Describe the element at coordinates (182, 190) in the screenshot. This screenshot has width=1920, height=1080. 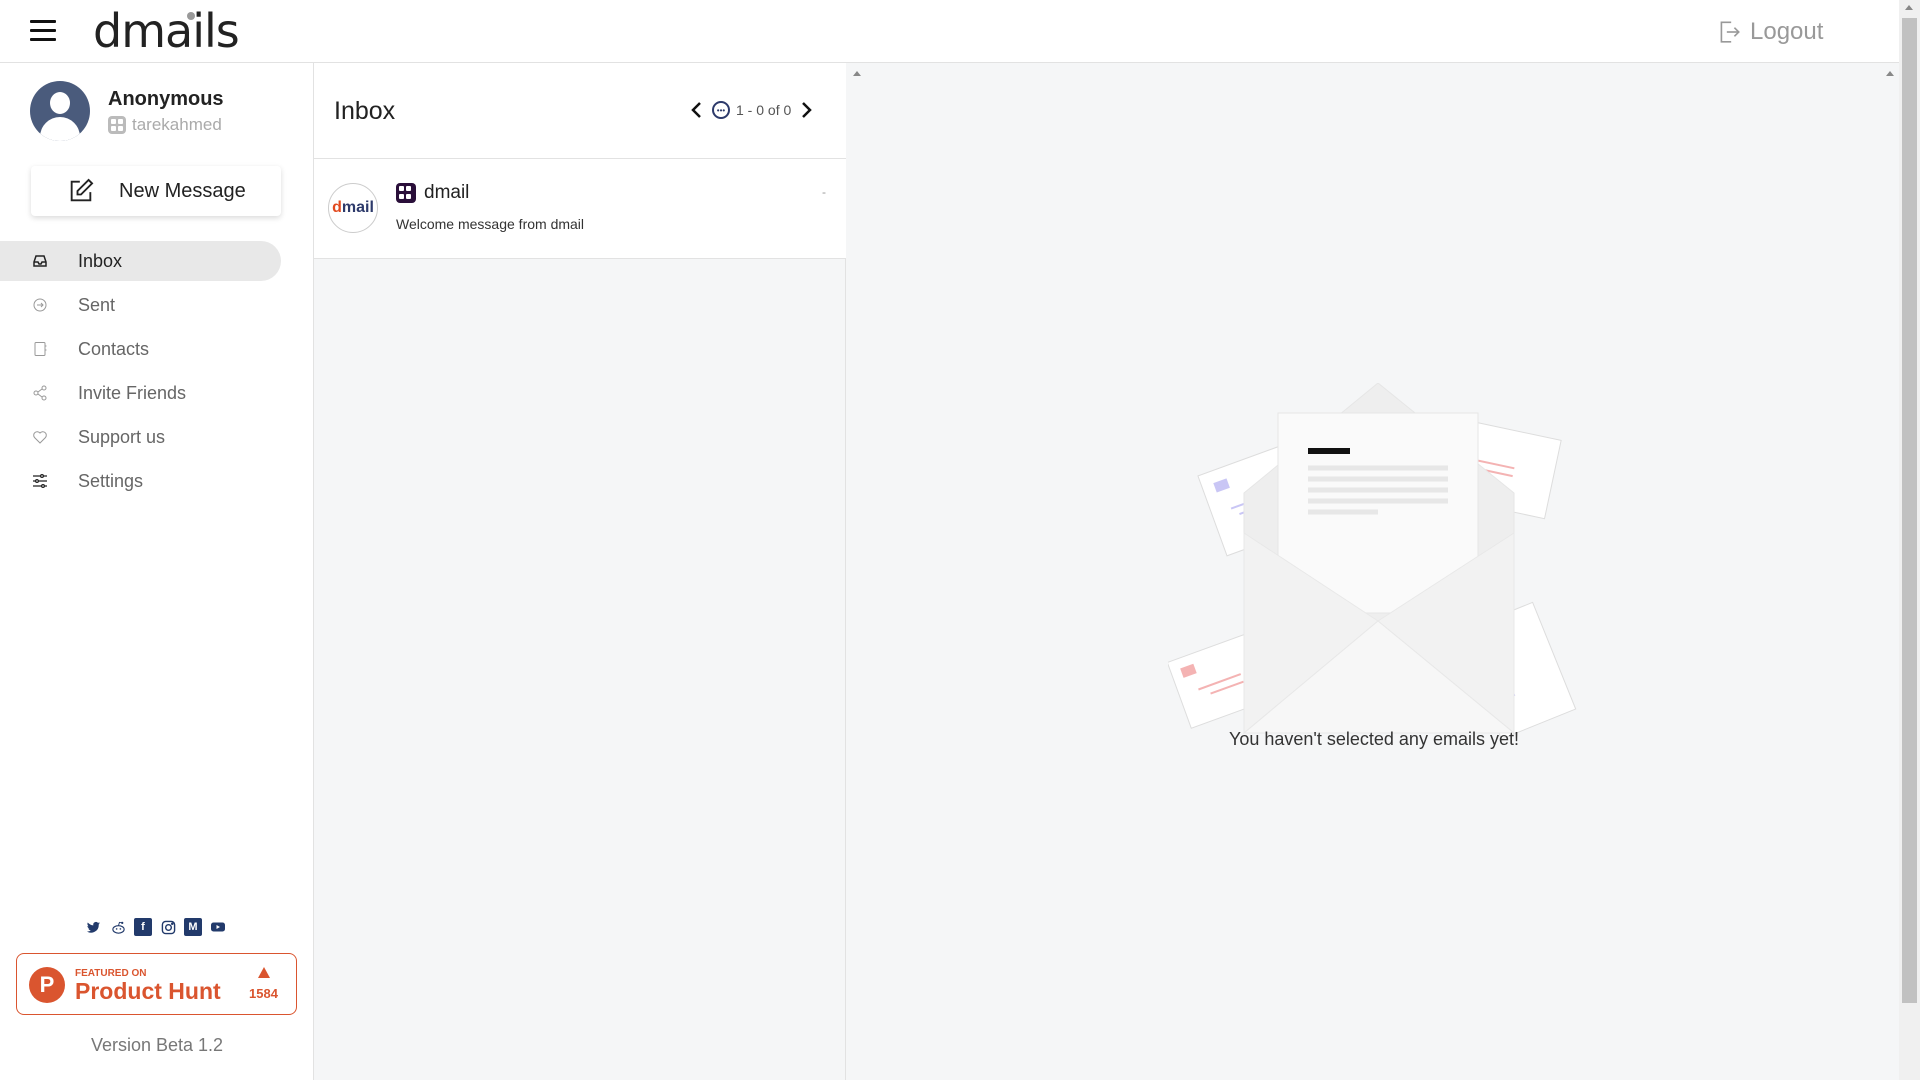
I see `new-message-label: New Message` at that location.